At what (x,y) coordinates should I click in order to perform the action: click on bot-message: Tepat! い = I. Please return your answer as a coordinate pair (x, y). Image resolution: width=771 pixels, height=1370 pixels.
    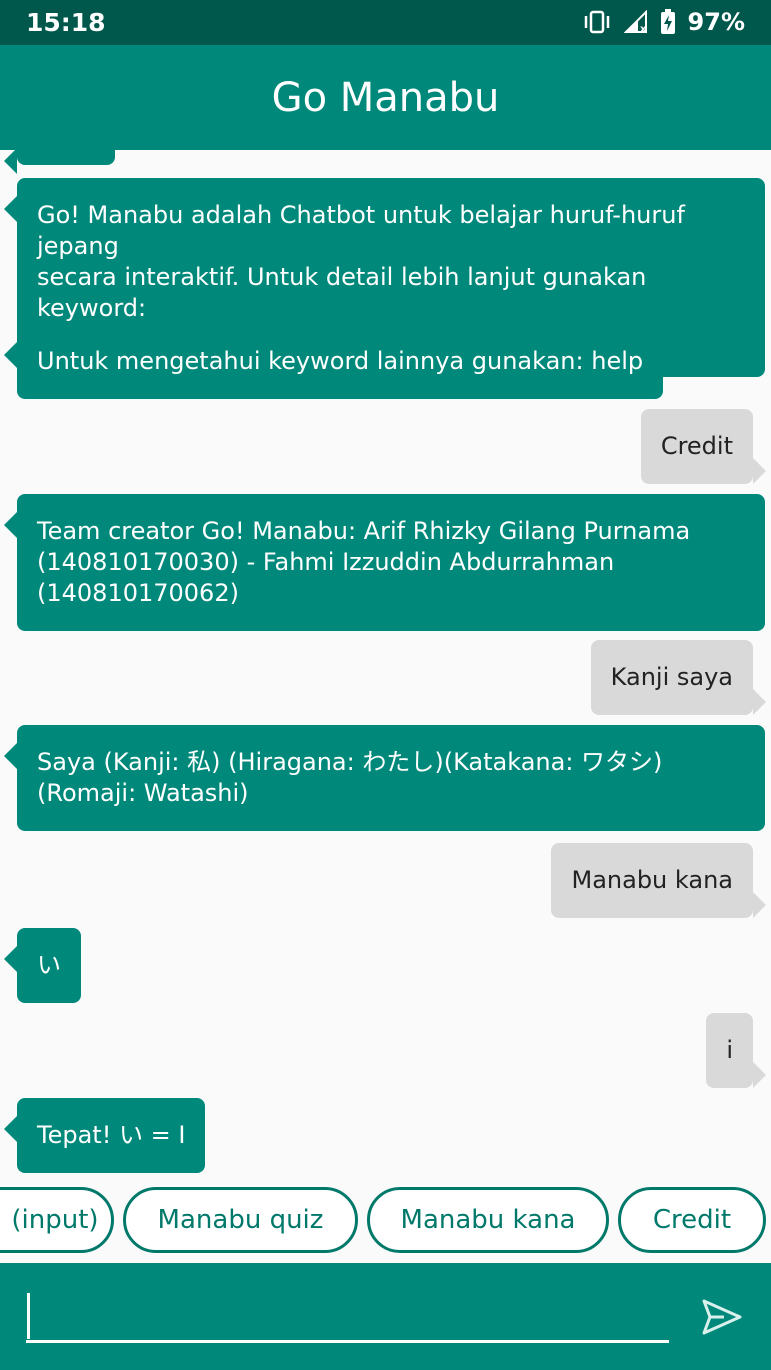
    Looking at the image, I should click on (104, 1135).